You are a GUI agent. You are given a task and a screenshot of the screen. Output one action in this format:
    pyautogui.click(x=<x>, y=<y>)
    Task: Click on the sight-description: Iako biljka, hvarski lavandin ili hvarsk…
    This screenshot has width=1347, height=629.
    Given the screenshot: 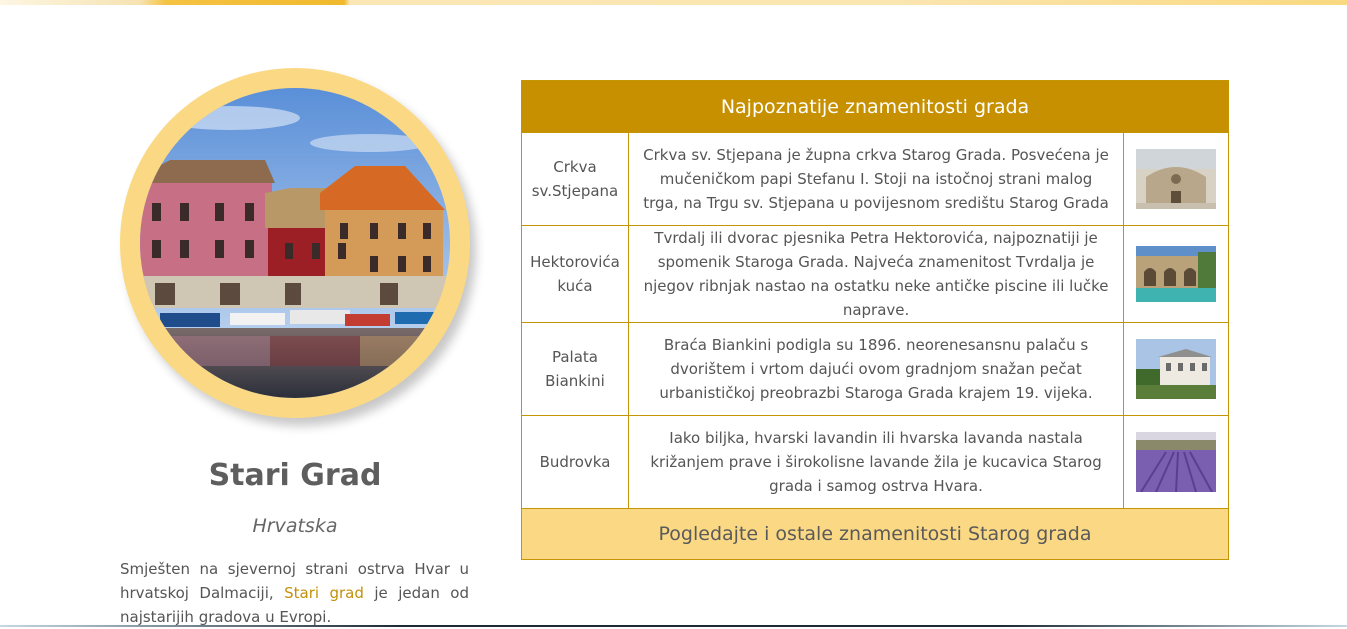 What is the action you would take?
    pyautogui.click(x=876, y=462)
    